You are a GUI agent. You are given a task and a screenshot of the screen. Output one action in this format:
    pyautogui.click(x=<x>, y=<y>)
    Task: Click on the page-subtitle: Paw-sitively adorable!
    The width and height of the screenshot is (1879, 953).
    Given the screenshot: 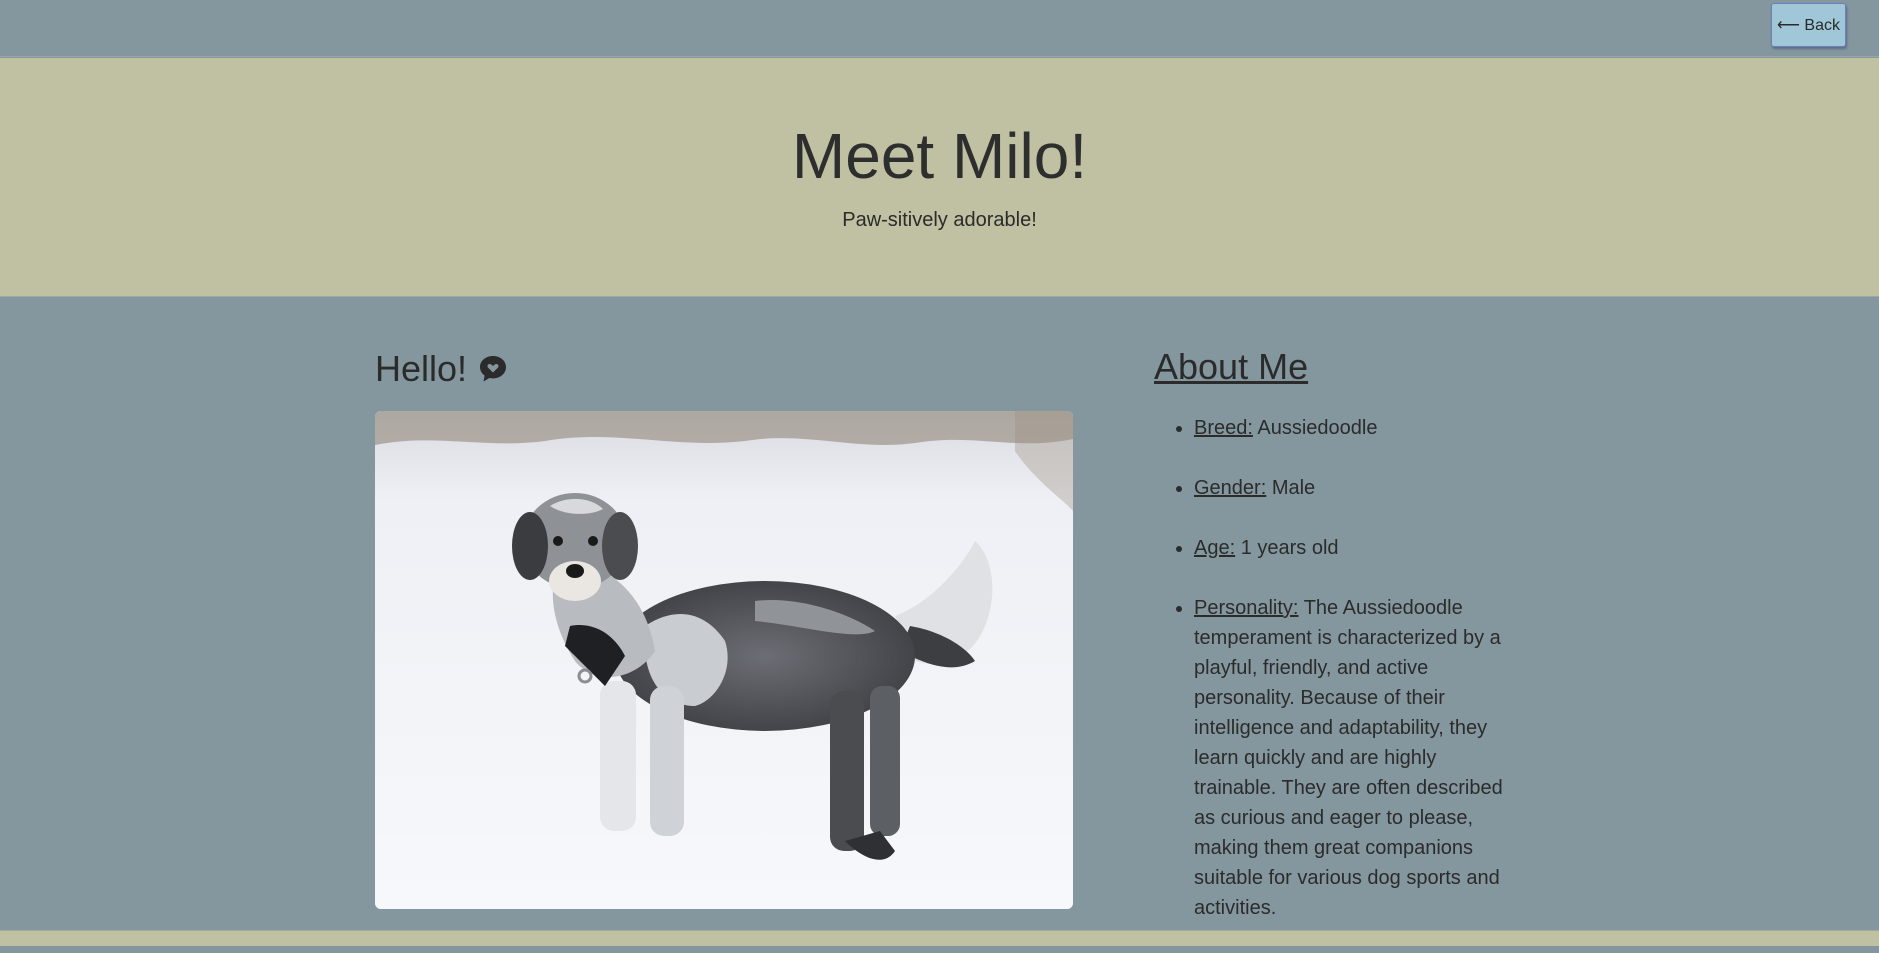 What is the action you would take?
    pyautogui.click(x=939, y=220)
    